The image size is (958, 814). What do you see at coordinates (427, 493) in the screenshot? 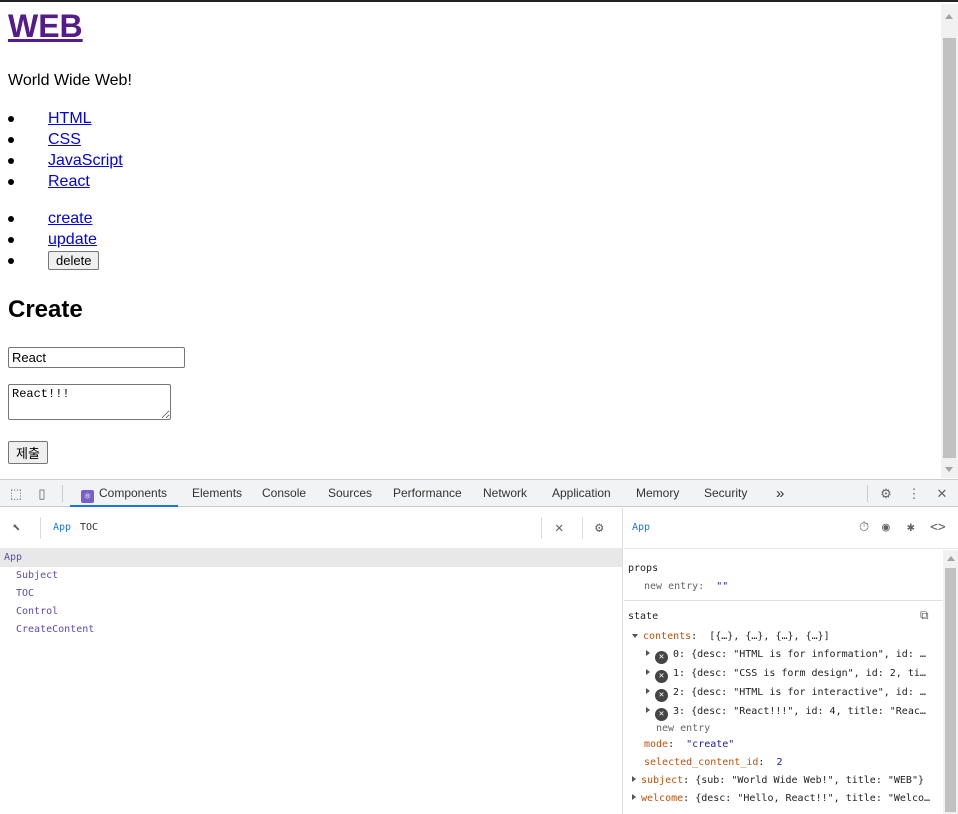
I see `tab-performance: Performance` at bounding box center [427, 493].